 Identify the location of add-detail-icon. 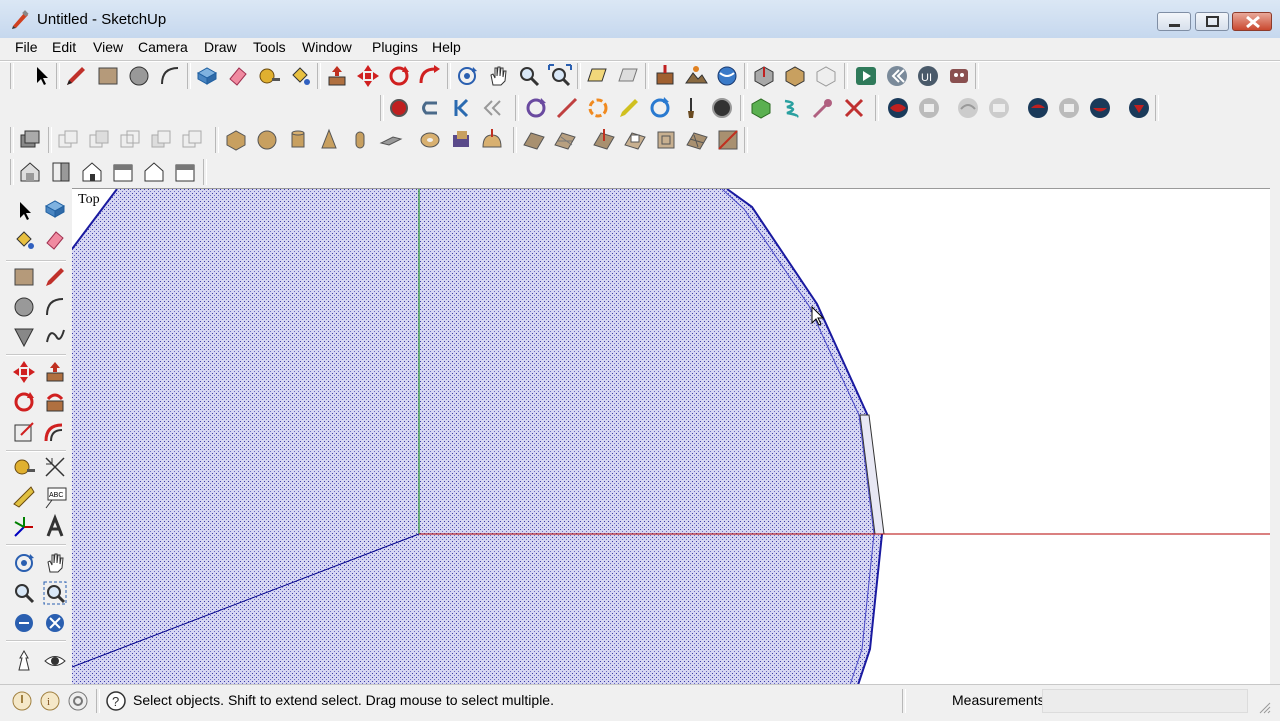
(697, 140).